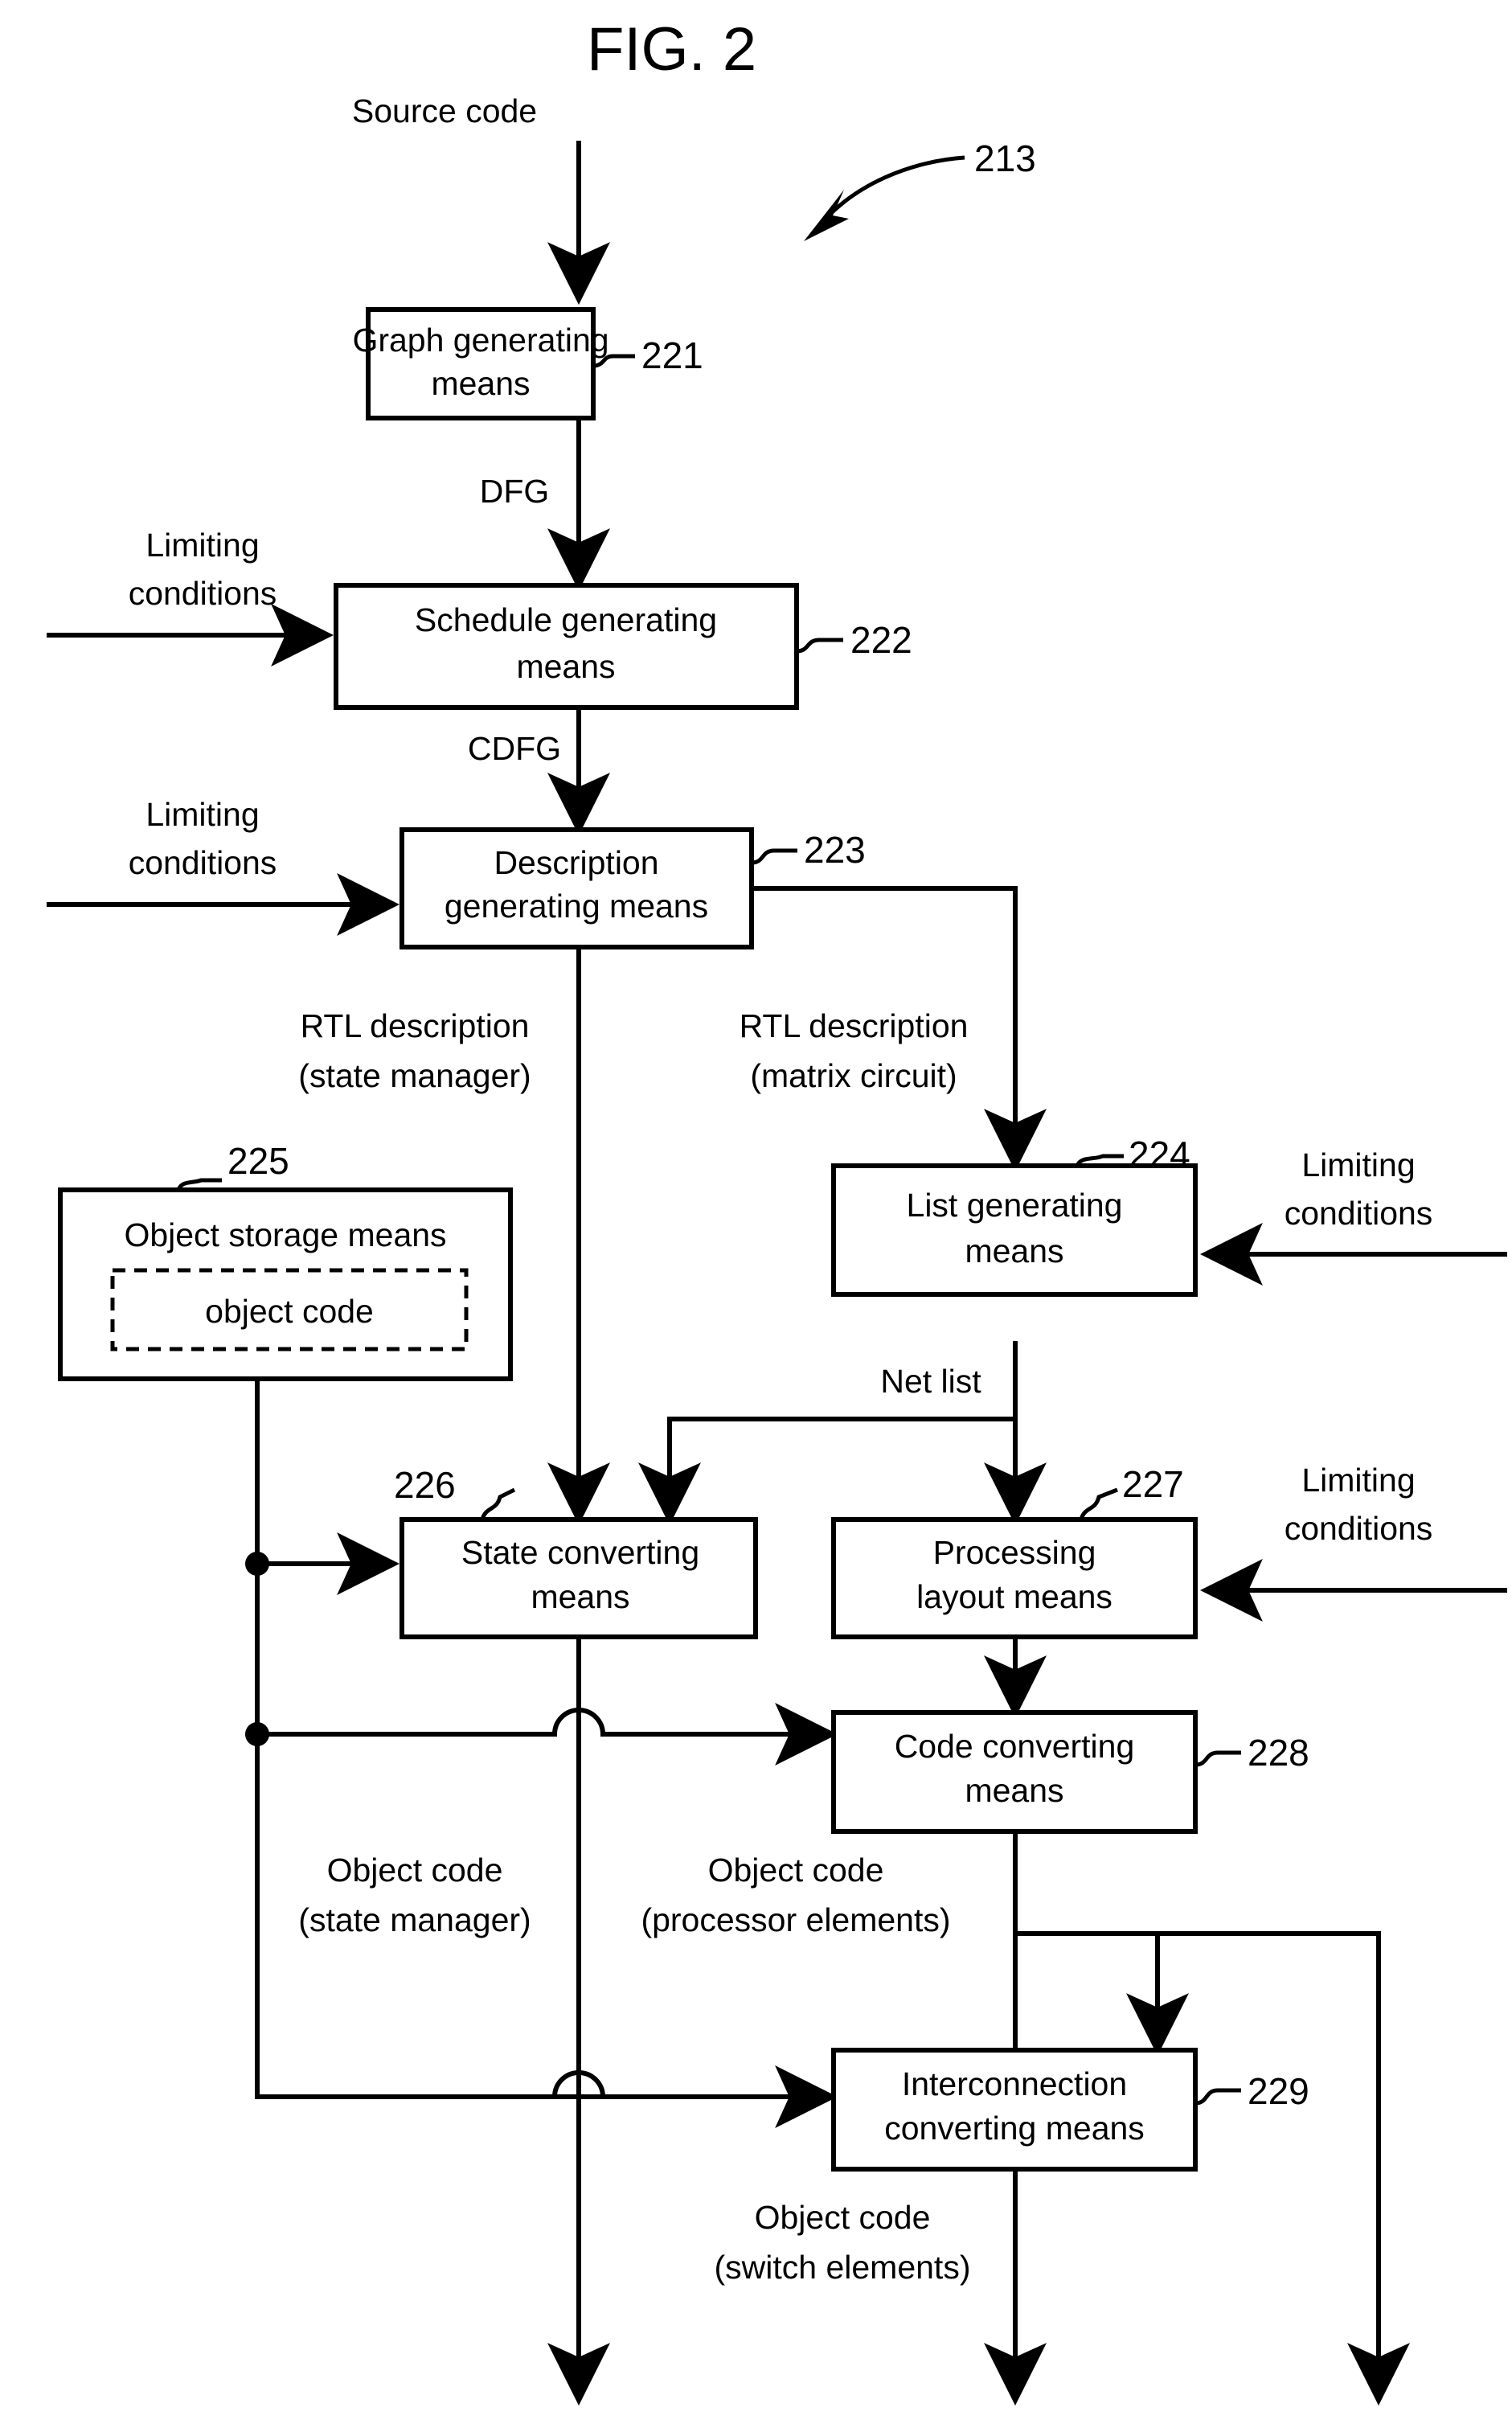  I want to click on box-list-generating-means-line2: means, so click(1014, 1250).